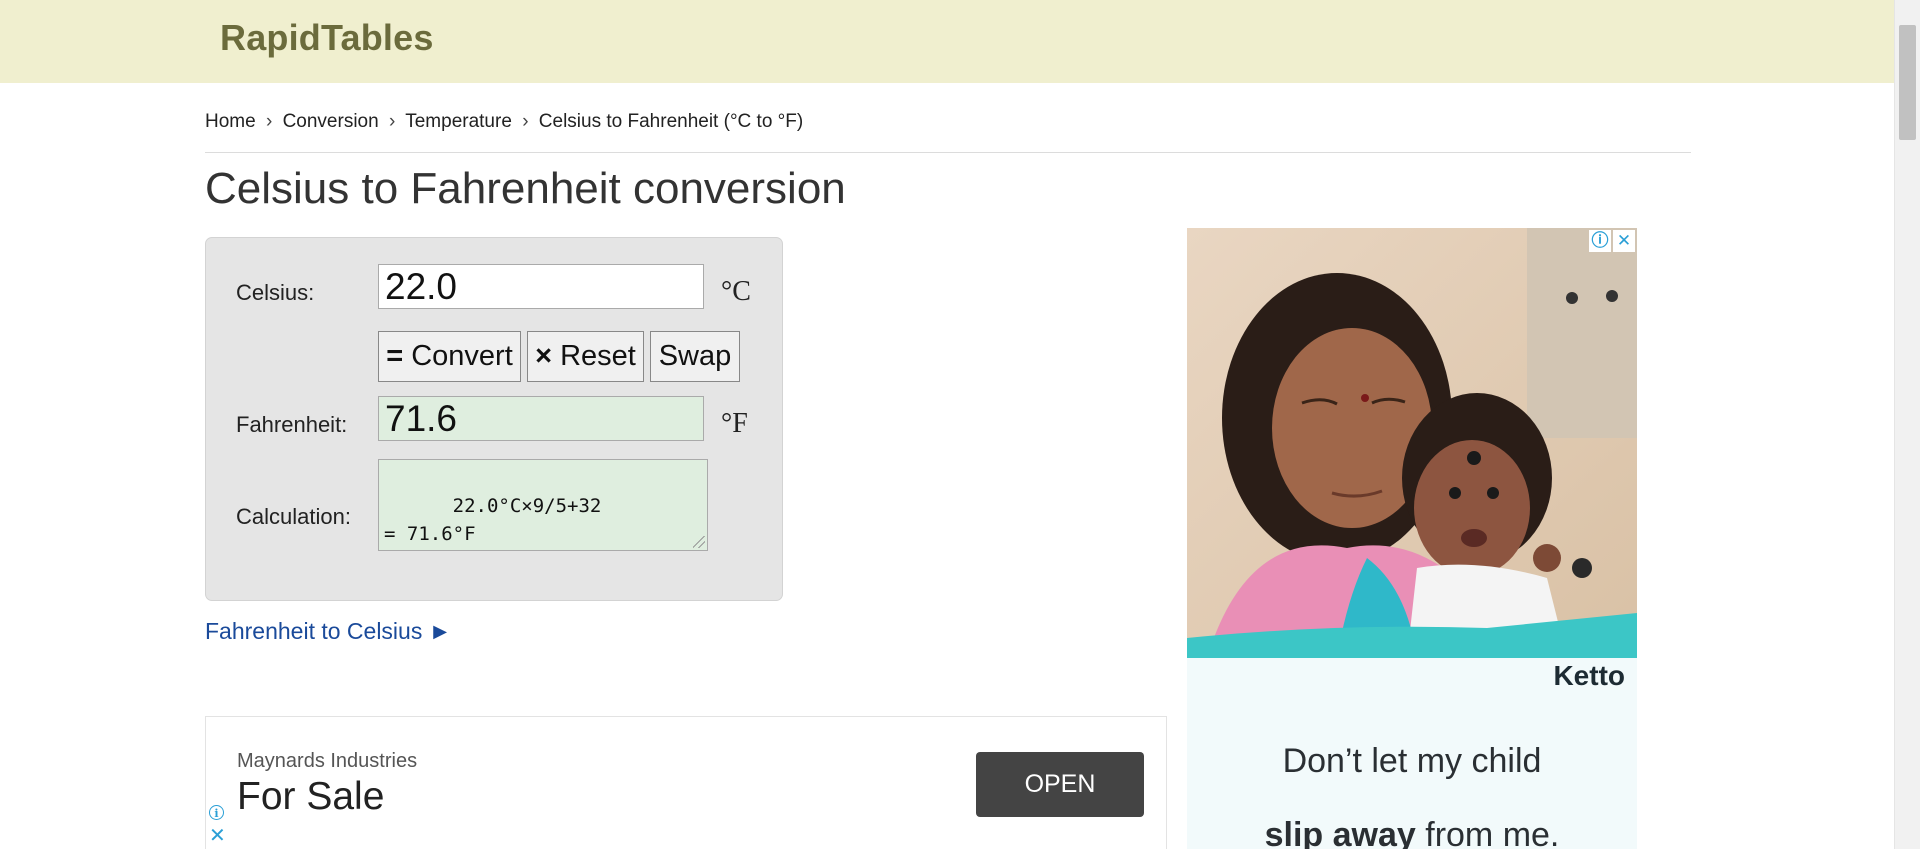 This screenshot has width=1920, height=849. I want to click on swap-button: Swap, so click(695, 356).